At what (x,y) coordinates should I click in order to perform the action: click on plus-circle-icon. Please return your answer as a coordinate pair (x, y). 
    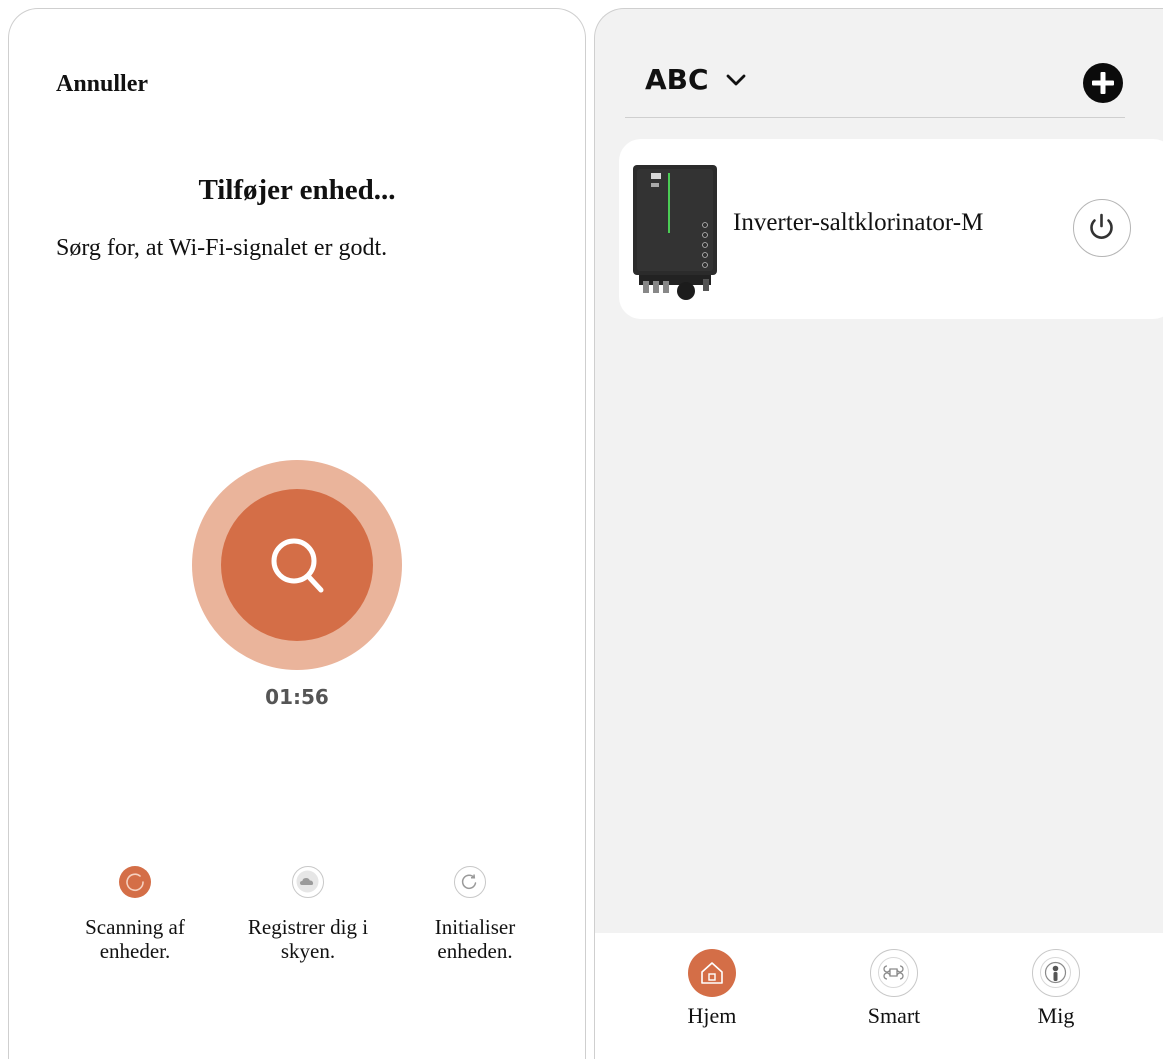
    Looking at the image, I should click on (1103, 83).